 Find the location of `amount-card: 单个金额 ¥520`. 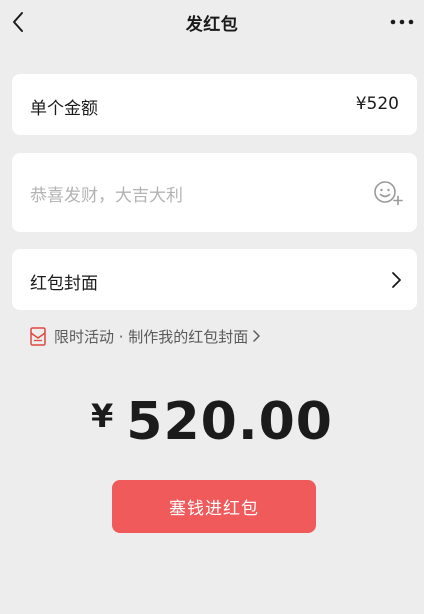

amount-card: 单个金额 ¥520 is located at coordinates (214, 104).